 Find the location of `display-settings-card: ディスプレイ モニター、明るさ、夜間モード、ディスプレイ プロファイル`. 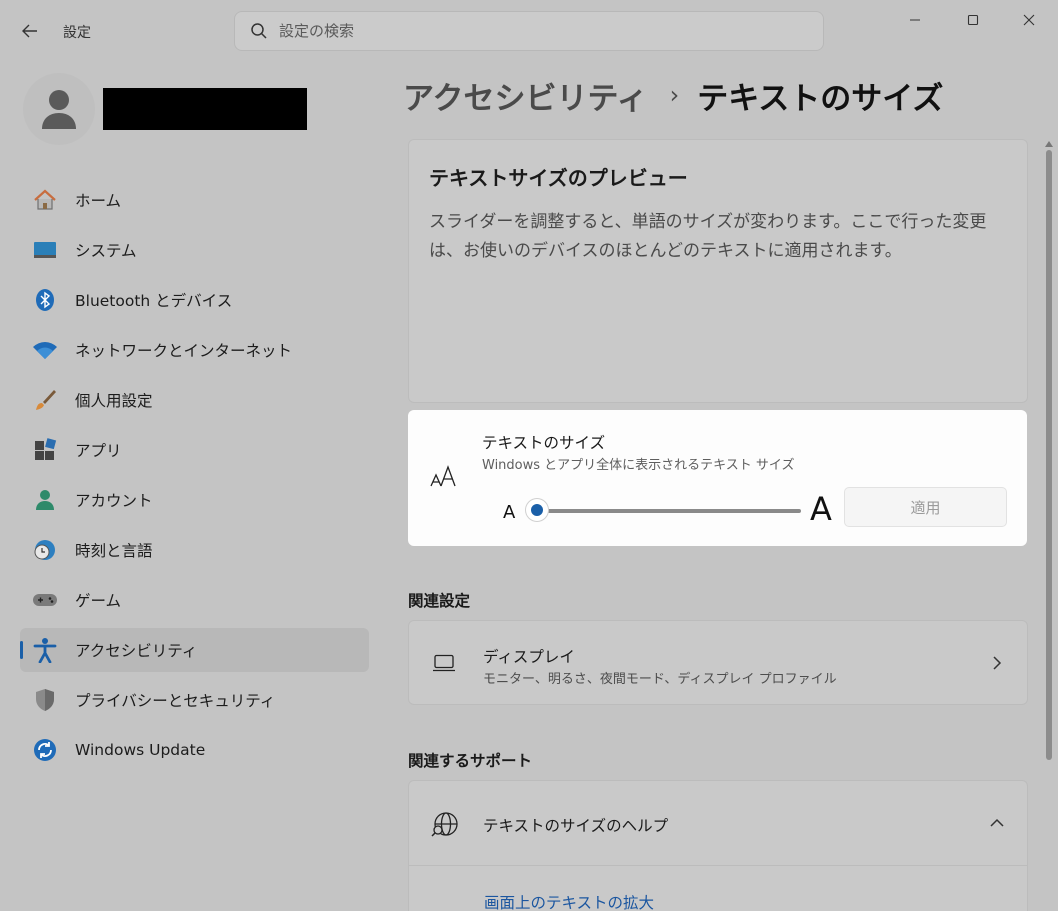

display-settings-card: ディスプレイ モニター、明るさ、夜間モード、ディスプレイ プロファイル is located at coordinates (718, 662).